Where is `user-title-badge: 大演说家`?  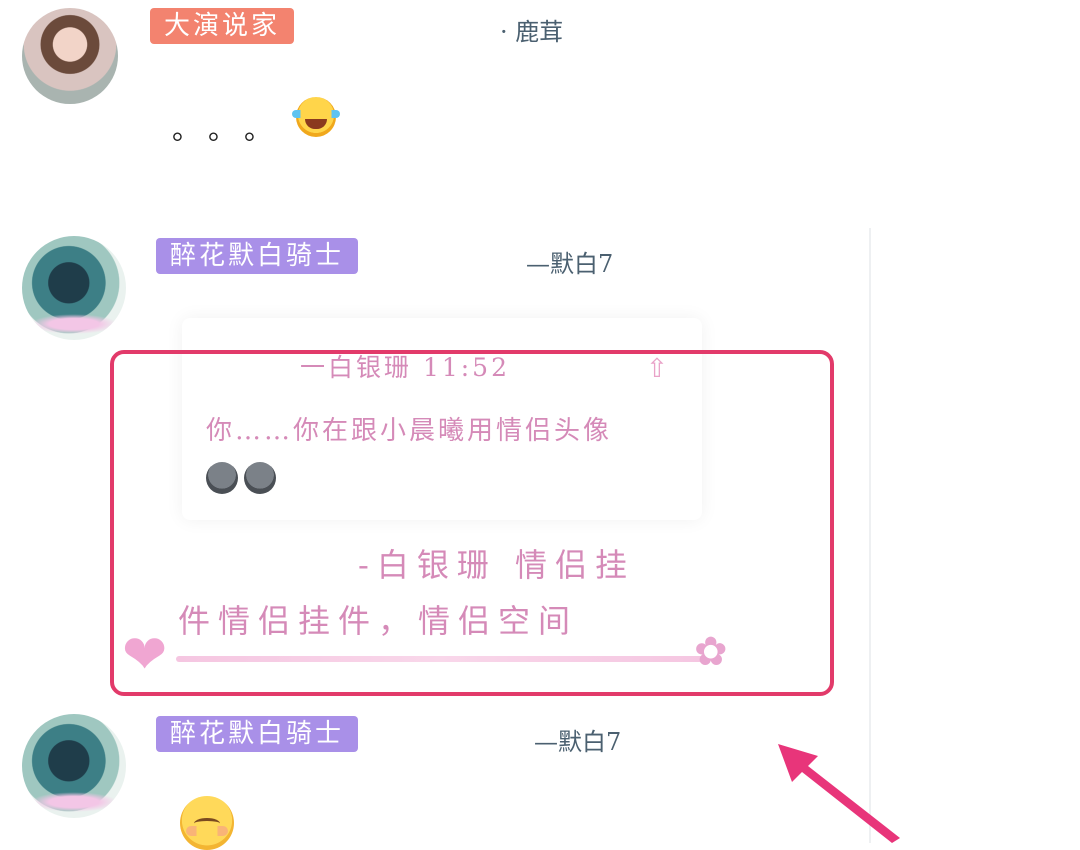 user-title-badge: 大演说家 is located at coordinates (222, 26).